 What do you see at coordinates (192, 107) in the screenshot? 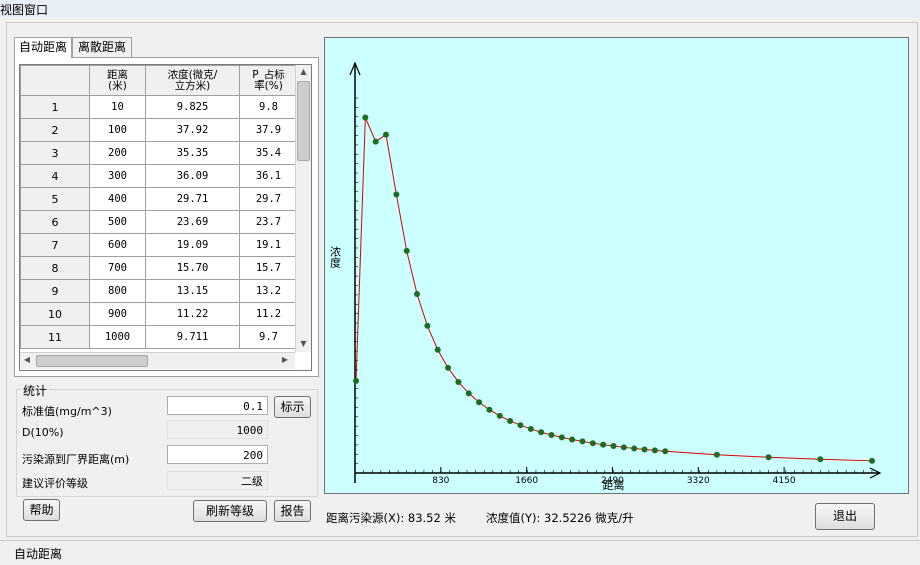
I see `table-cell: 9.825` at bounding box center [192, 107].